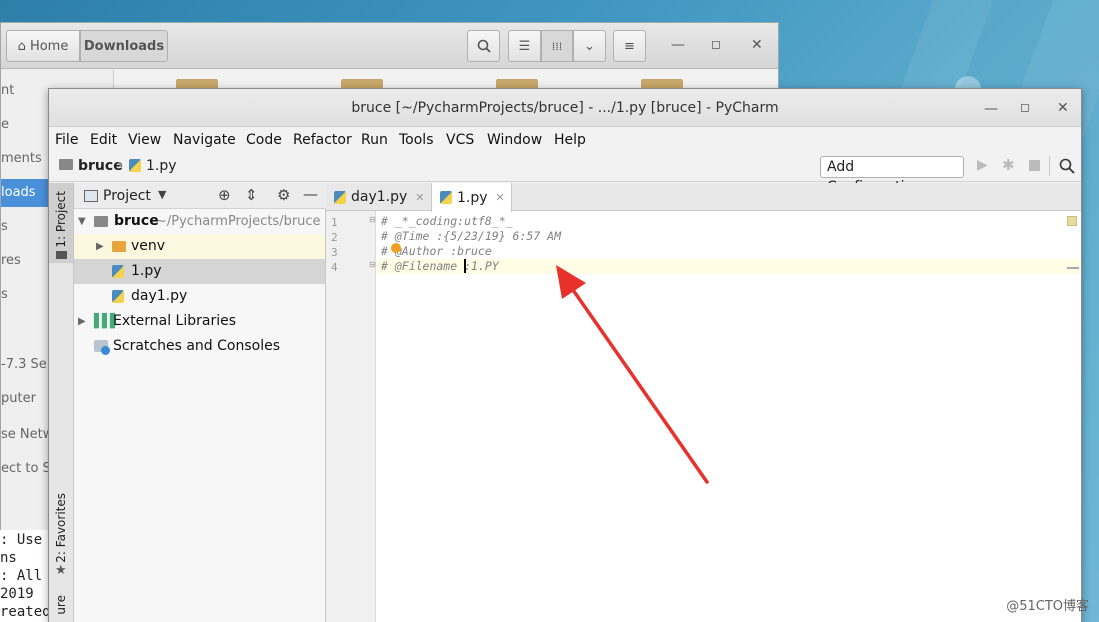  Describe the element at coordinates (82, 221) in the screenshot. I see `expanded-arrow-icon: ▼` at that location.